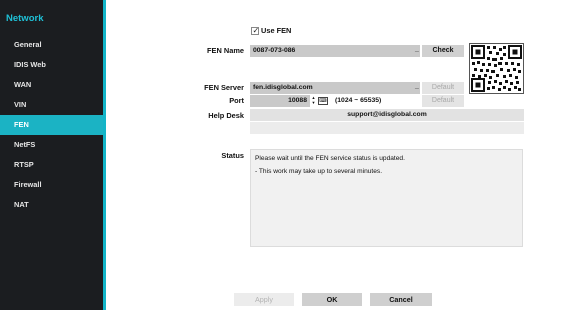 The width and height of the screenshot is (561, 310). What do you see at coordinates (25, 18) in the screenshot?
I see `sidebar-title: Network` at bounding box center [25, 18].